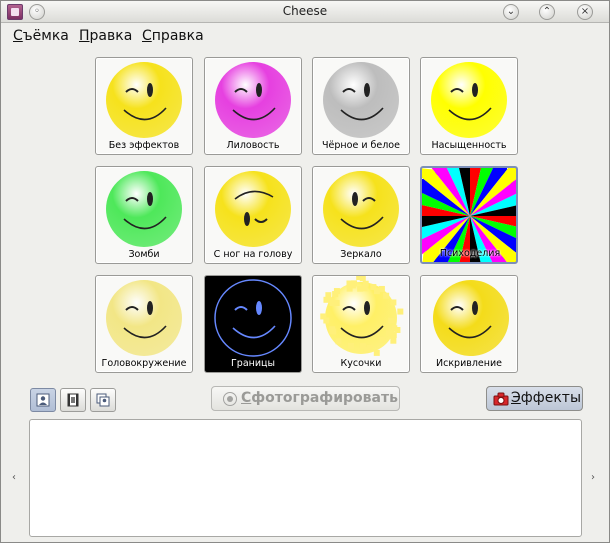  What do you see at coordinates (361, 254) in the screenshot?
I see `effect-label: Зеркало` at bounding box center [361, 254].